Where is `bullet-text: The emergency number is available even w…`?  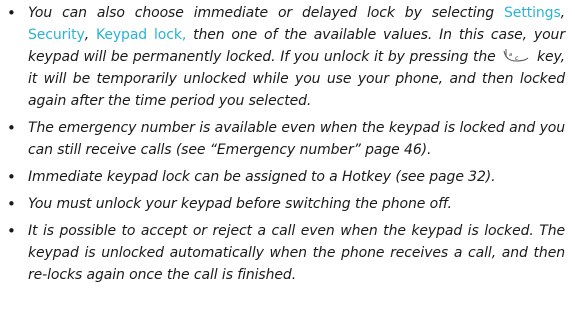 bullet-text: The emergency number is available even w… is located at coordinates (296, 139).